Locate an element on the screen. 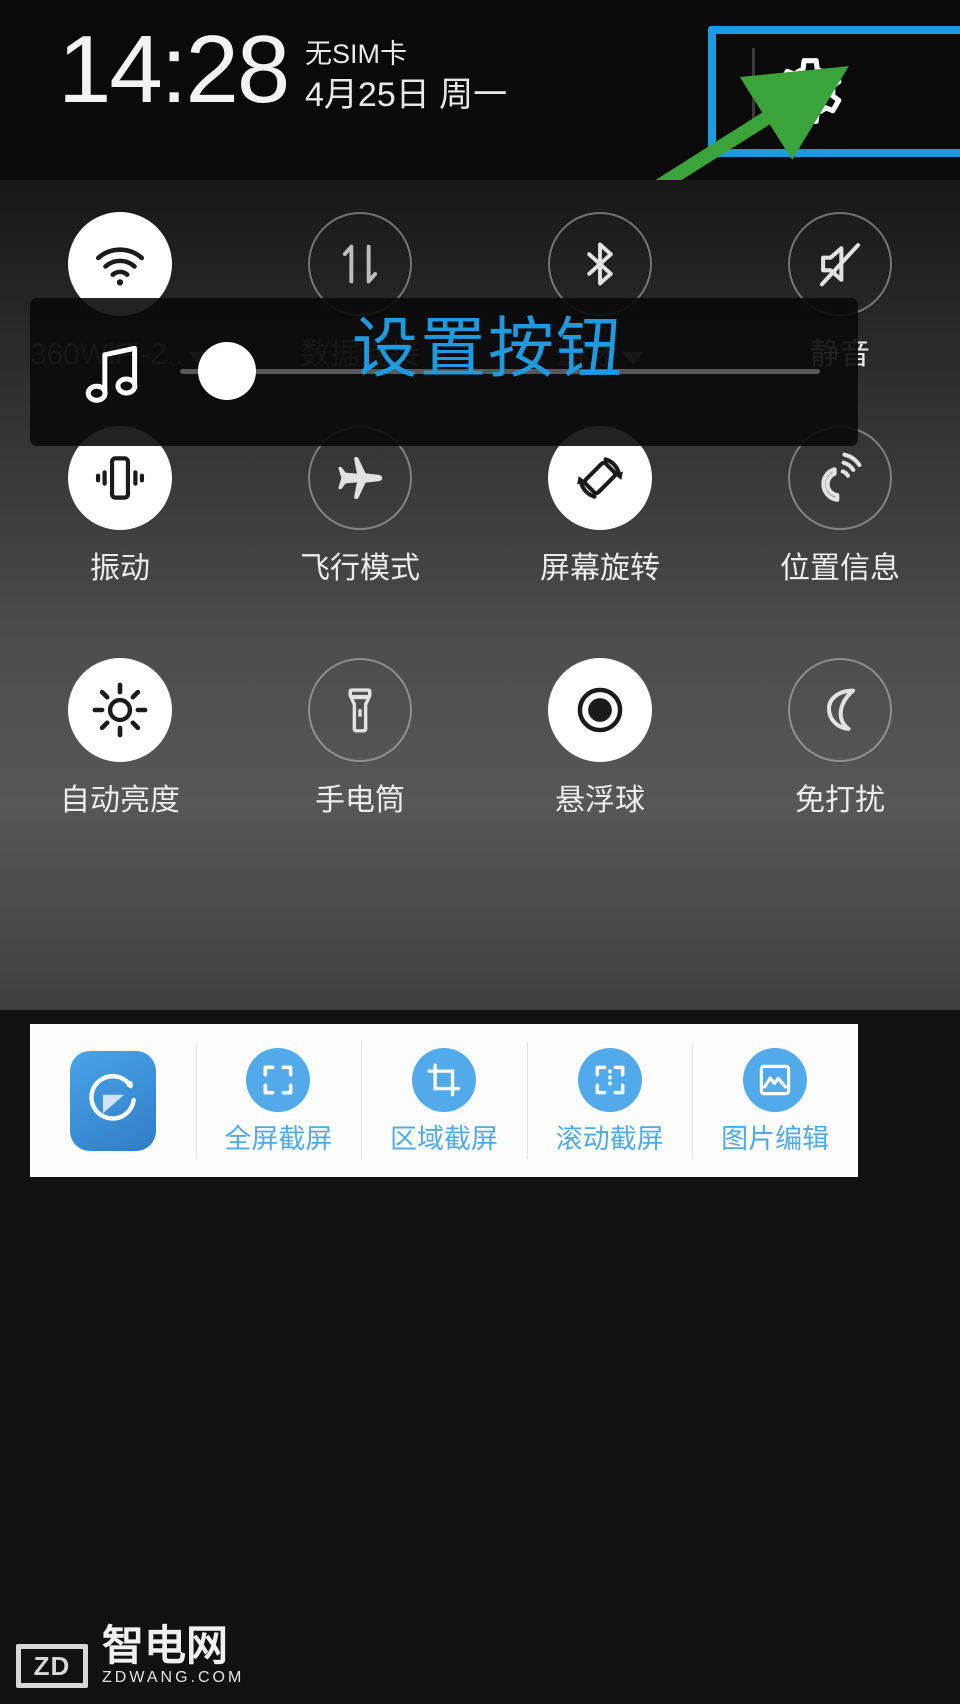  scroll-capture-circle is located at coordinates (609, 1079).